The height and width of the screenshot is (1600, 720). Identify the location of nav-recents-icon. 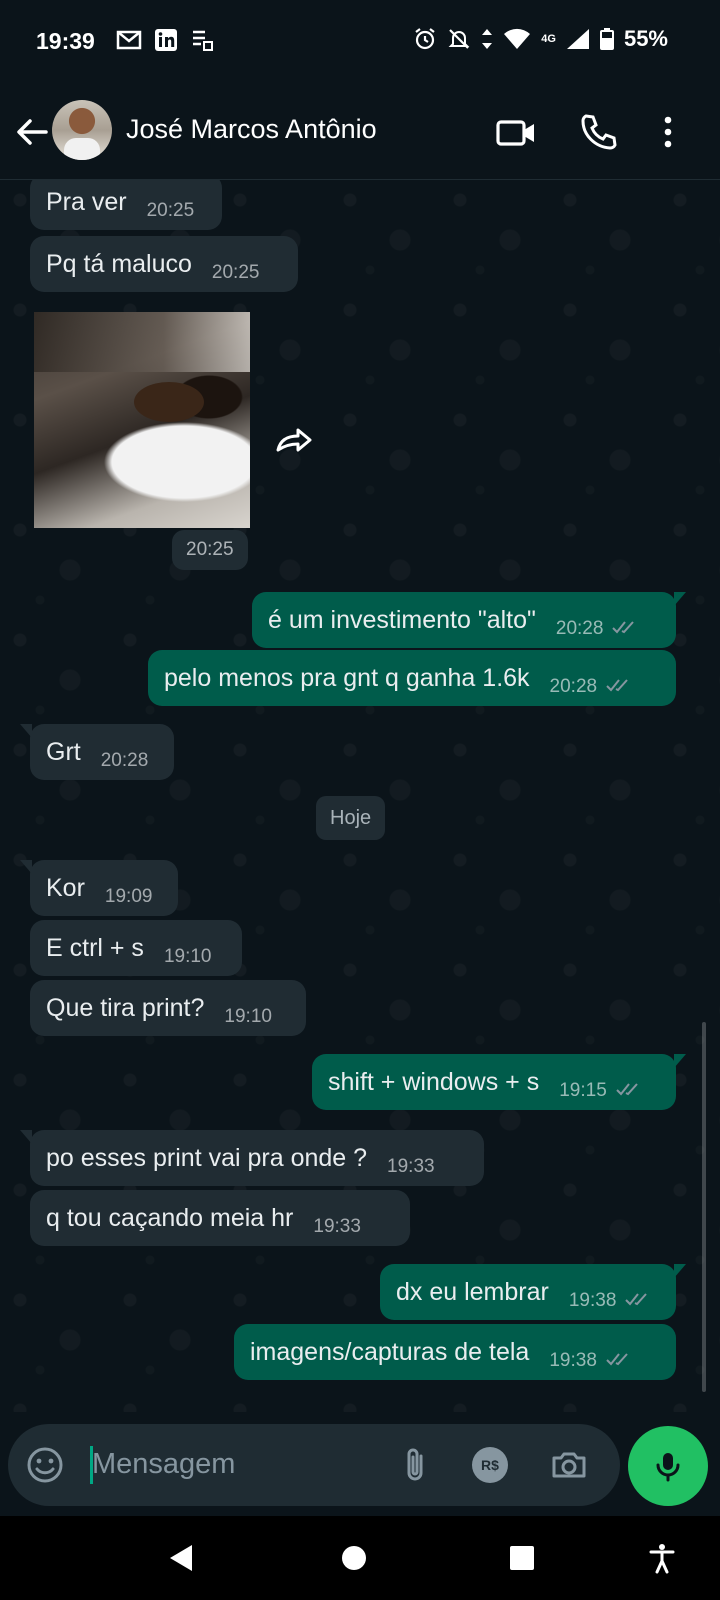
(522, 1558).